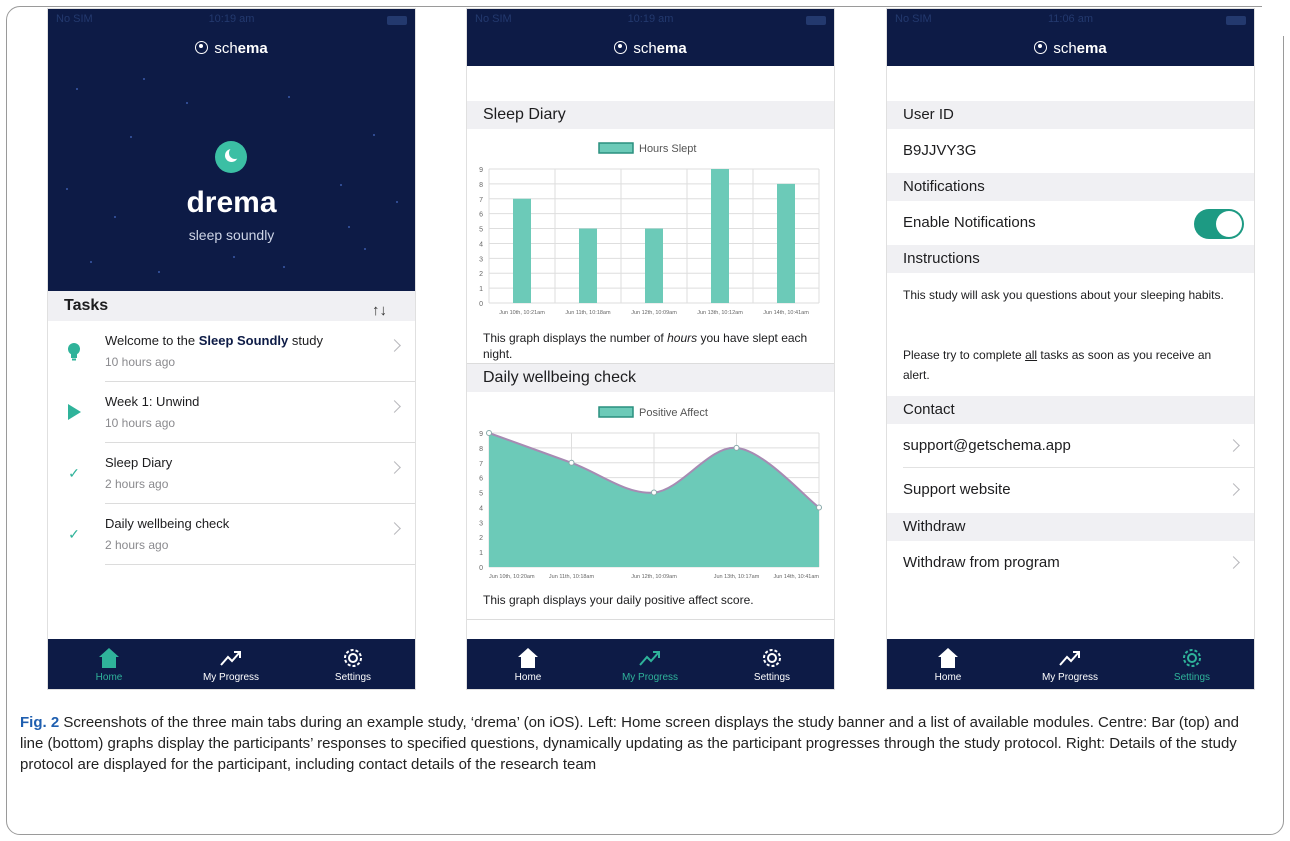 The height and width of the screenshot is (841, 1290). I want to click on x-tick-label: Jun 13th, 10:17am, so click(737, 577).